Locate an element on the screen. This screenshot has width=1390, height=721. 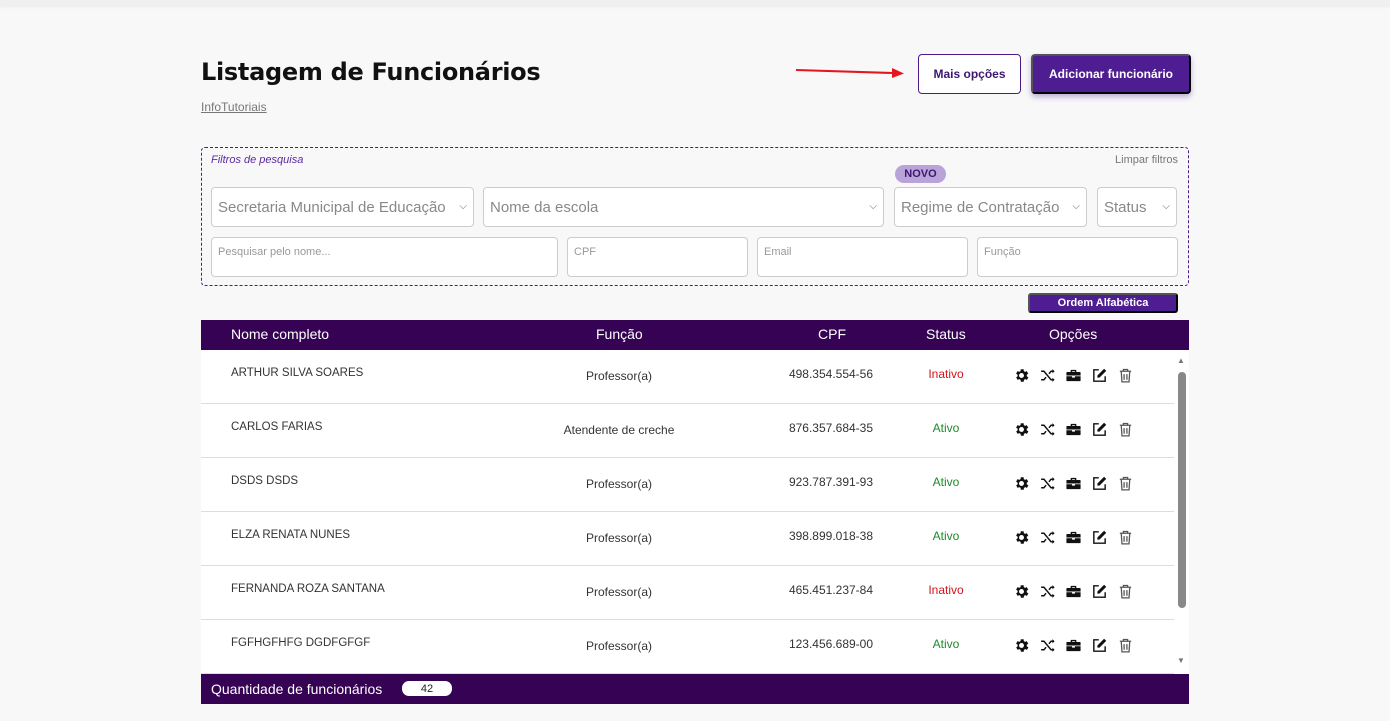
department-select: Secretaria Municipal de Educação ⌵ is located at coordinates (342, 207).